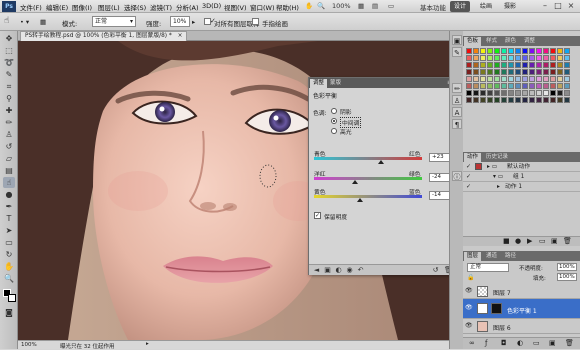  I want to click on stamp-tool-icon: ♙, so click(9, 134).